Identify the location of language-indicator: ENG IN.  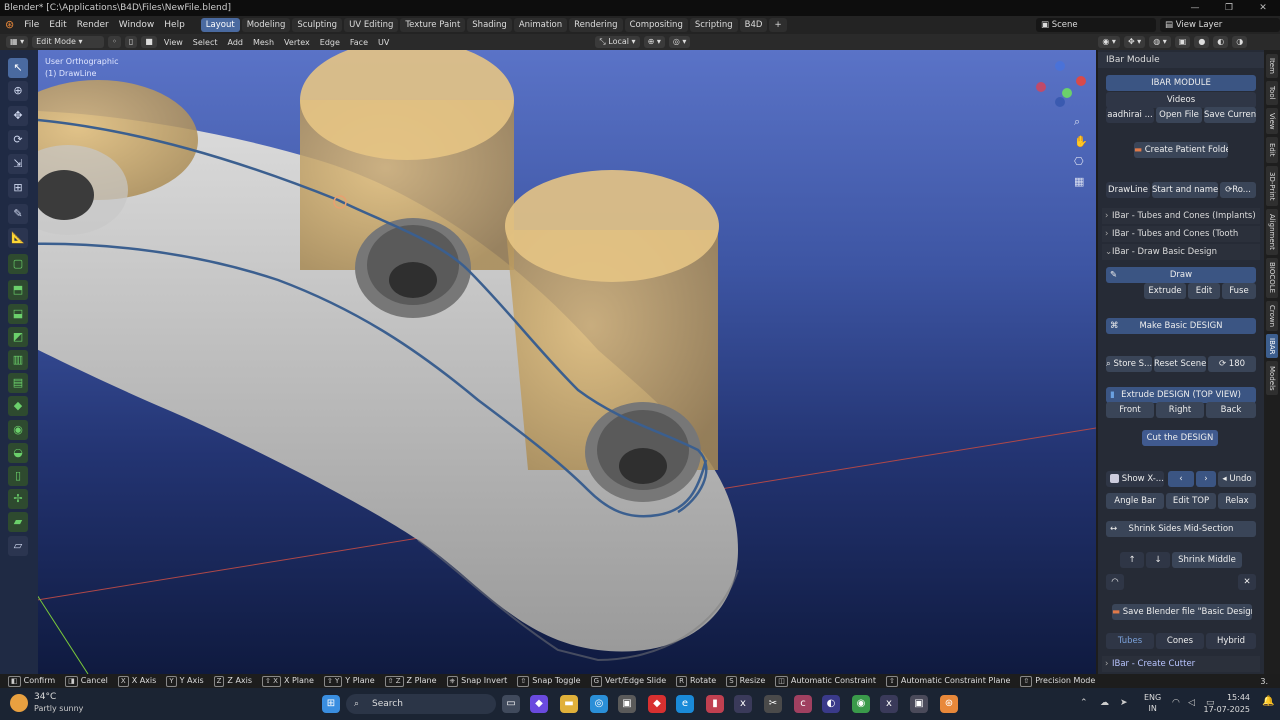
(1152, 703).